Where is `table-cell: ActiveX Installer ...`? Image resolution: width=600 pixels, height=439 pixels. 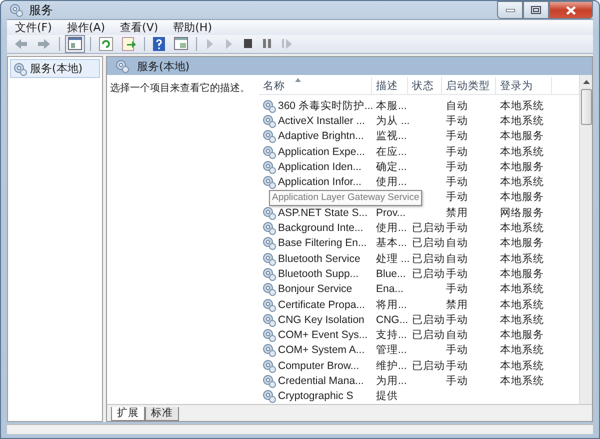
table-cell: ActiveX Installer ... is located at coordinates (321, 120).